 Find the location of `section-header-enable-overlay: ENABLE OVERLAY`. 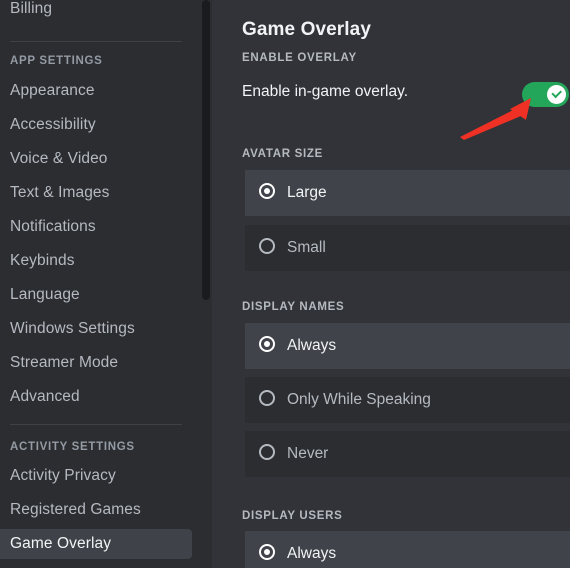

section-header-enable-overlay: ENABLE OVERLAY is located at coordinates (299, 58).